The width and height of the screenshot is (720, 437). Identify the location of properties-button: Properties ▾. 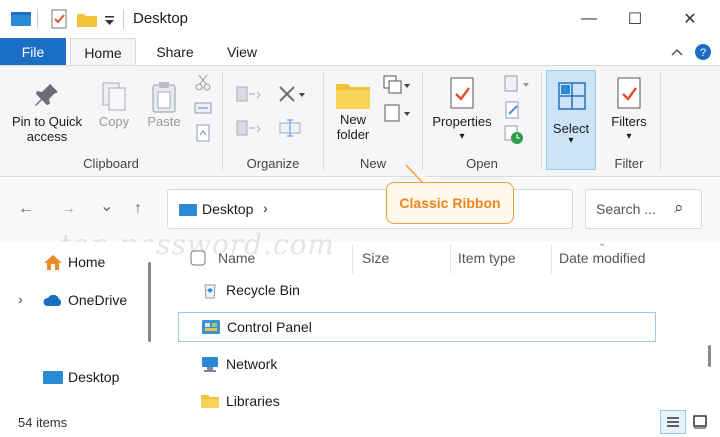
(462, 110).